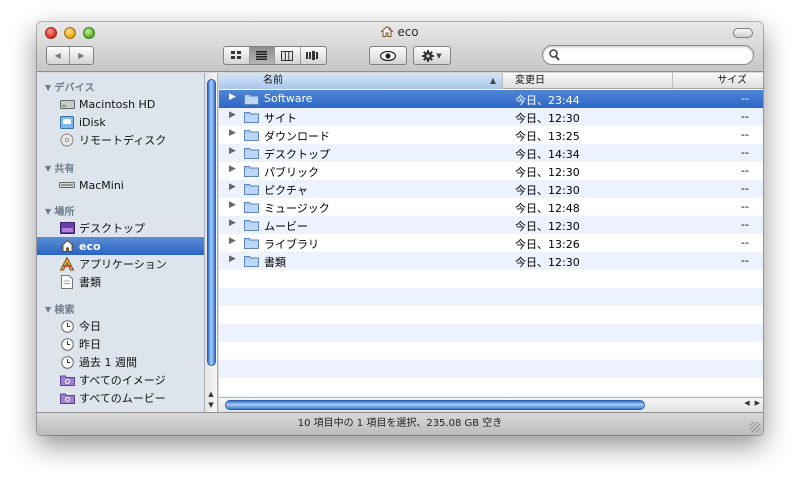 This screenshot has height=487, width=800. What do you see at coordinates (262, 55) in the screenshot?
I see `list-view-button` at bounding box center [262, 55].